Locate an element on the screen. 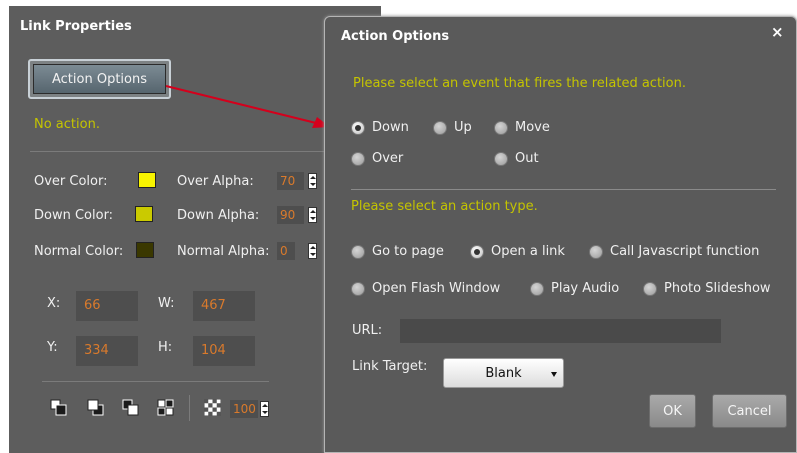 The image size is (797, 453). bring-forward-icon is located at coordinates (95, 407).